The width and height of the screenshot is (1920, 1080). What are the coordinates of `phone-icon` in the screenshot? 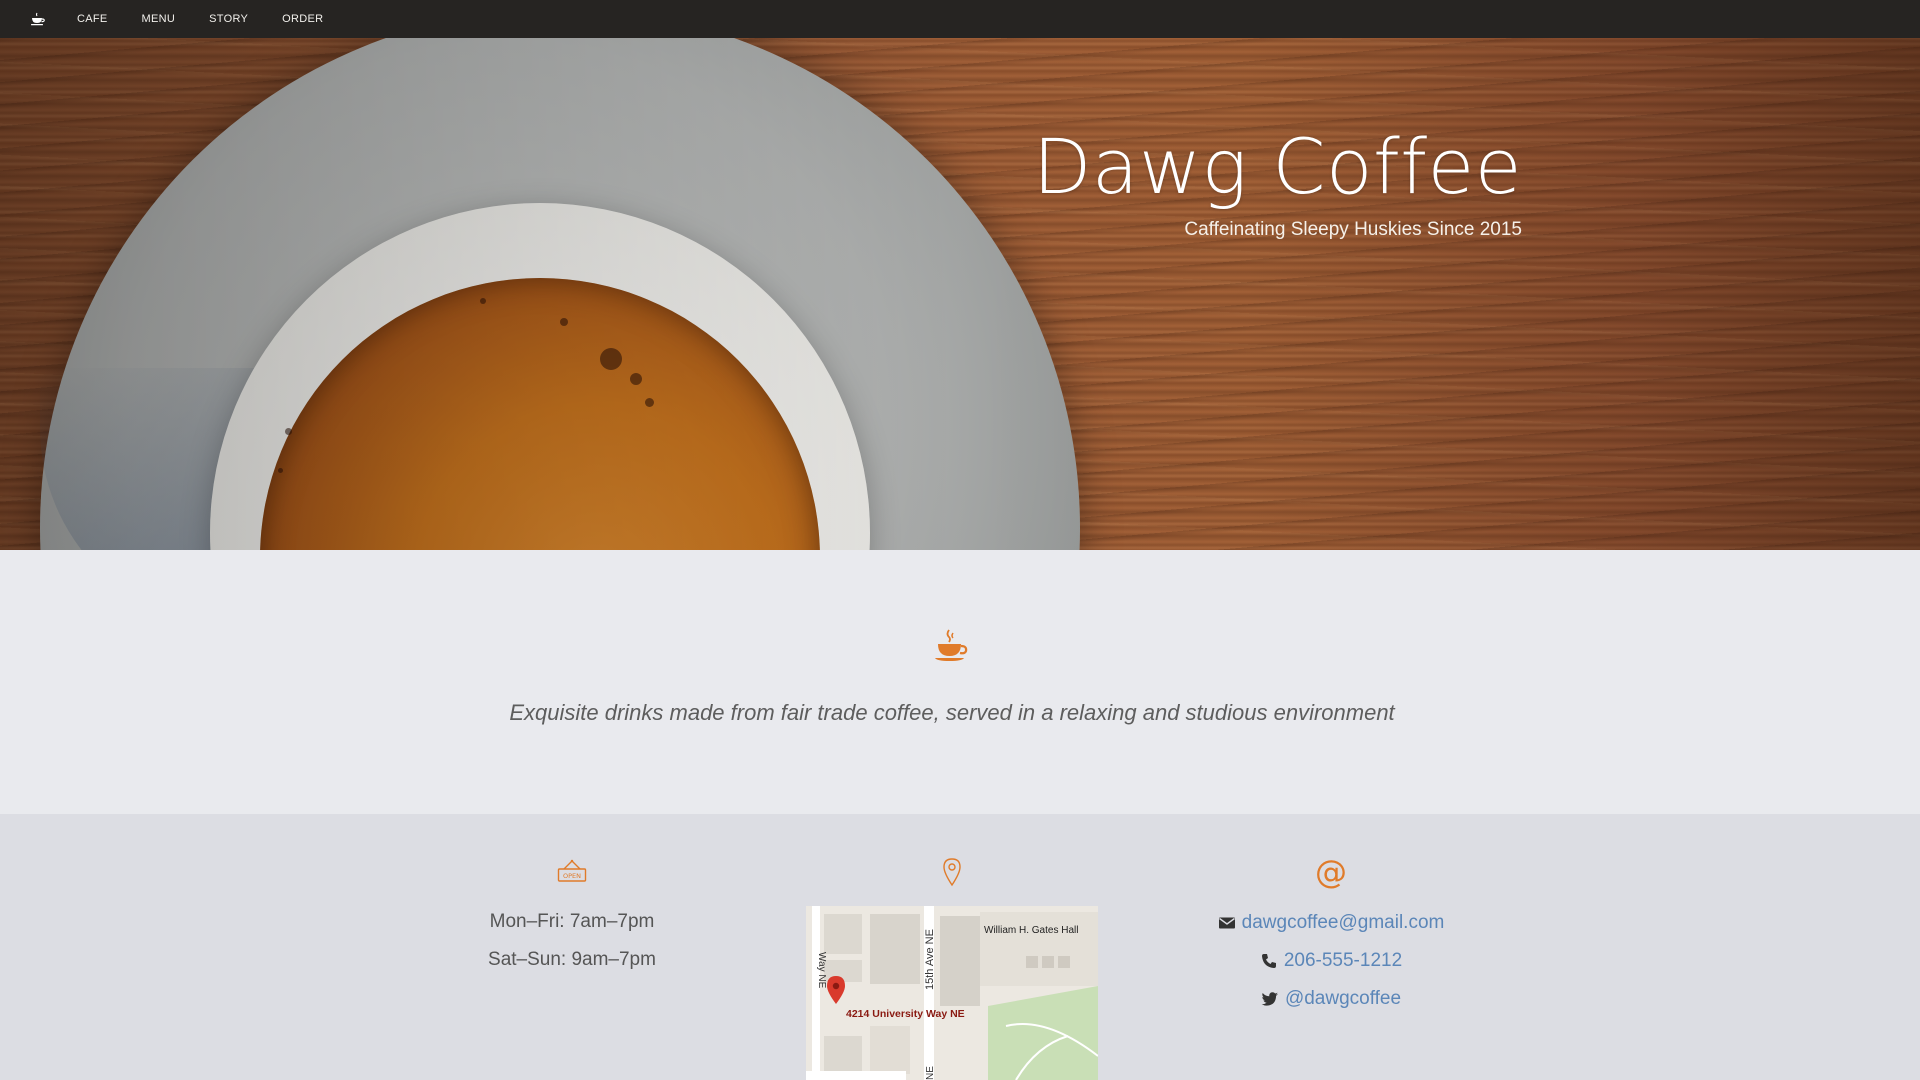 It's located at (1268, 961).